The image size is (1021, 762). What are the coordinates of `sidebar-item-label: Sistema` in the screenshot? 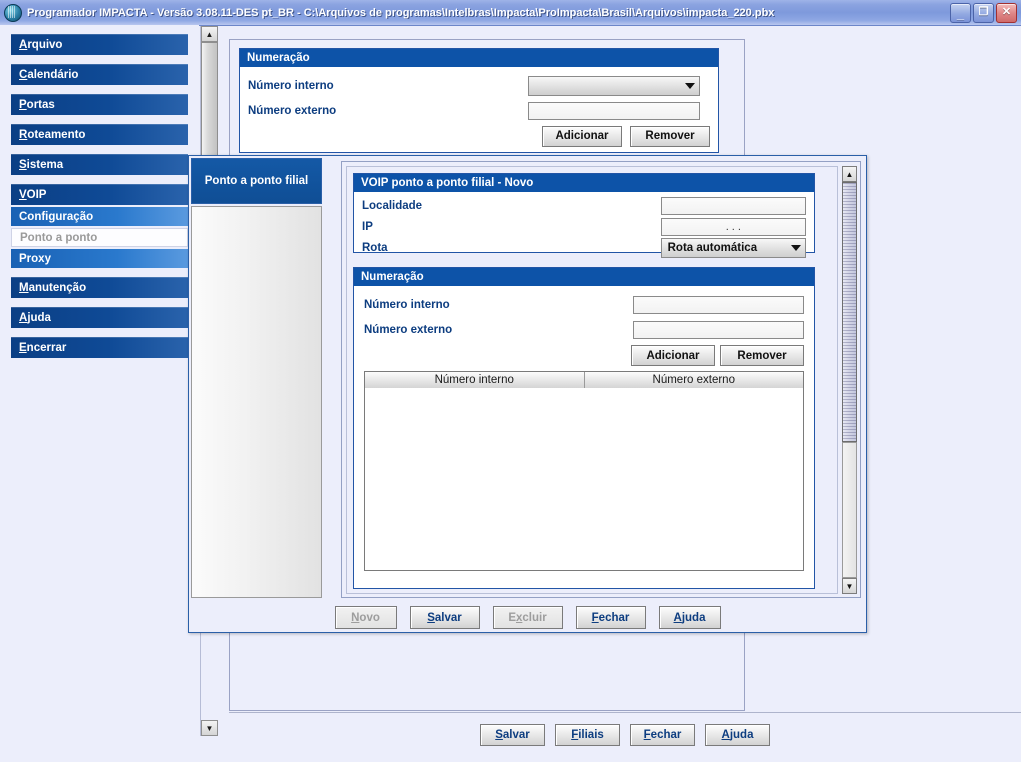 It's located at (41, 164).